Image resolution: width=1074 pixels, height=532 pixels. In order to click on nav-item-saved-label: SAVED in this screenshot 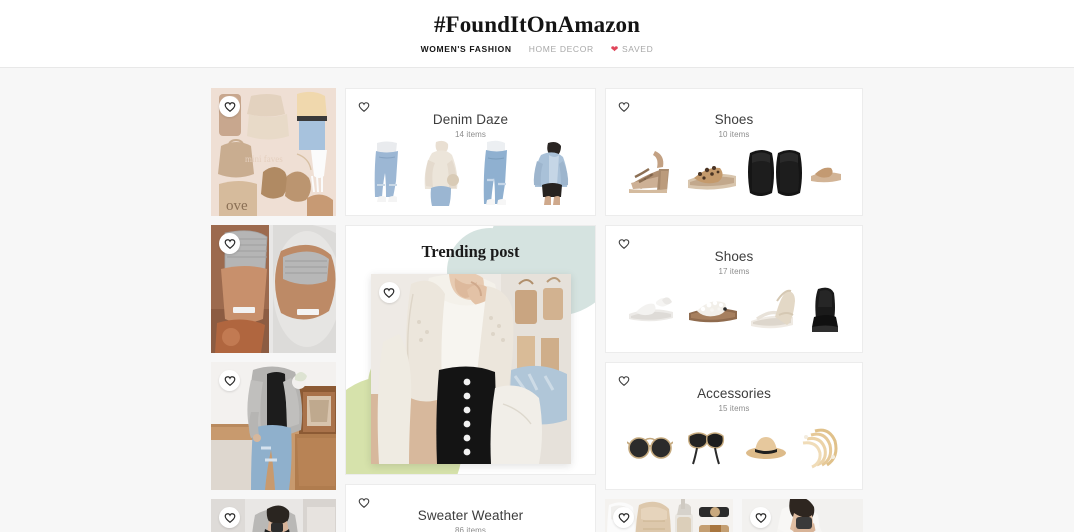, I will do `click(637, 49)`.